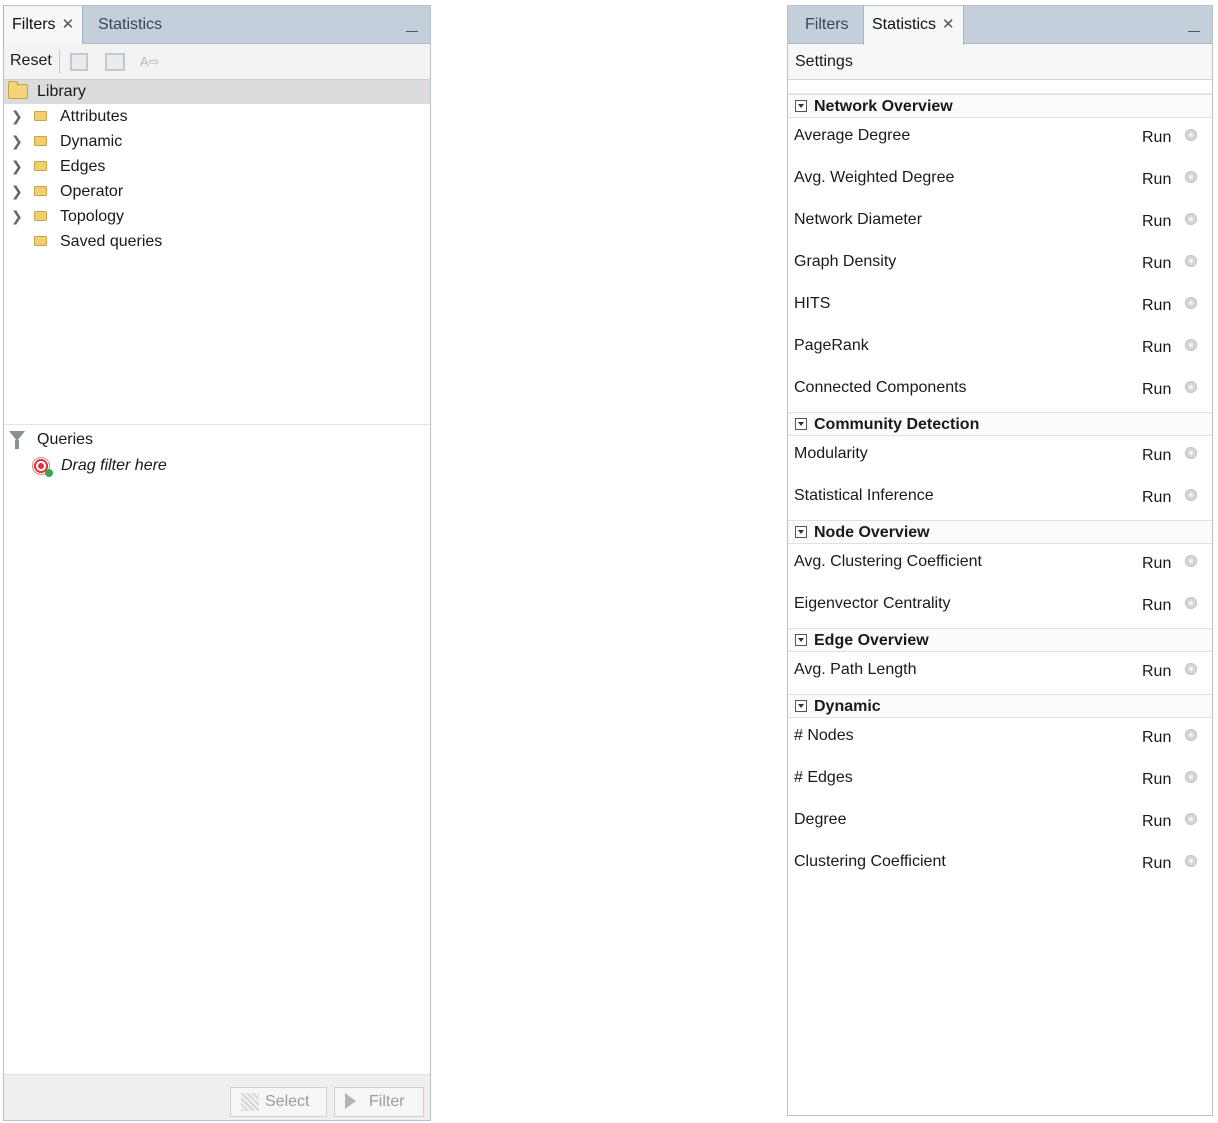  I want to click on tree-item-operator: ❯ Operator, so click(217, 191).